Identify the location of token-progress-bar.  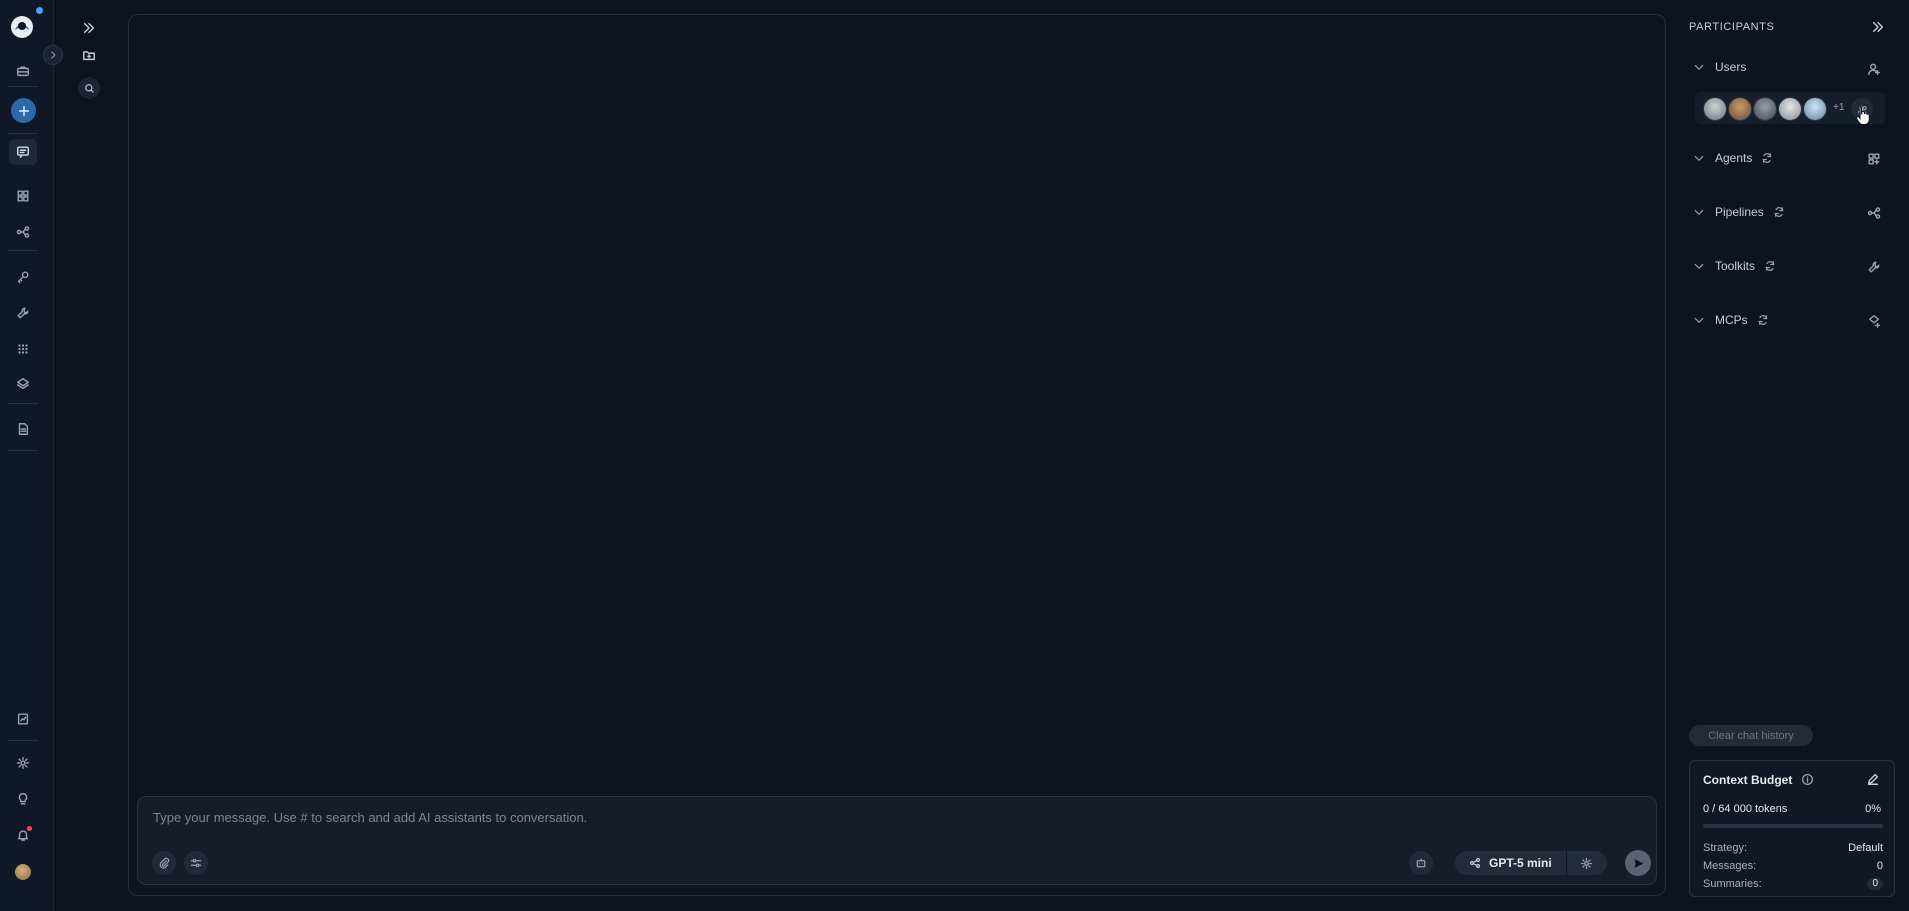
(1793, 826).